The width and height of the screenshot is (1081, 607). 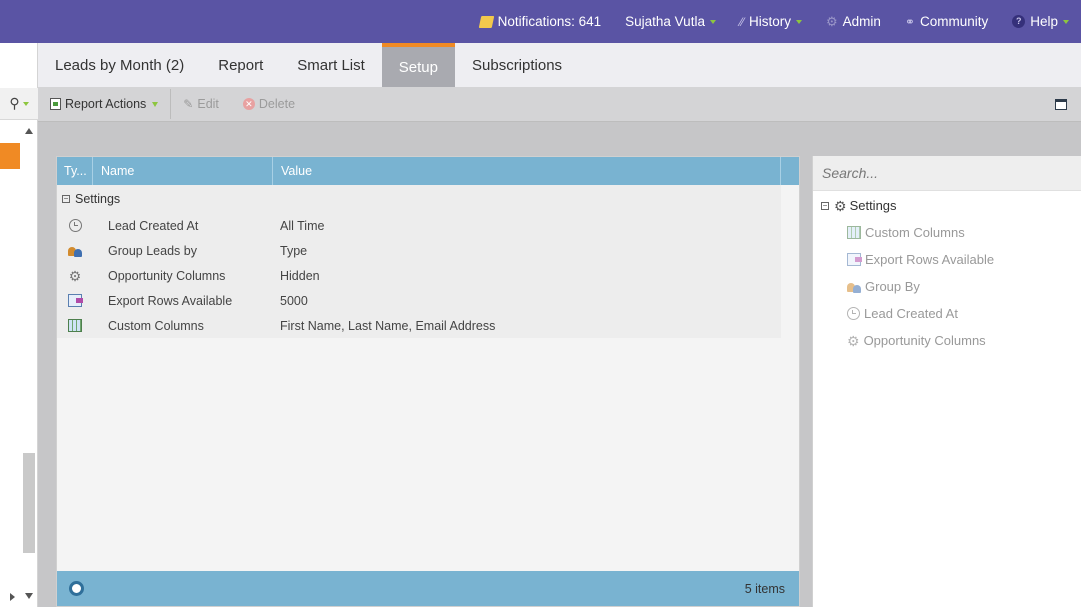 I want to click on tree-tools-button: ⚲, so click(x=19, y=104).